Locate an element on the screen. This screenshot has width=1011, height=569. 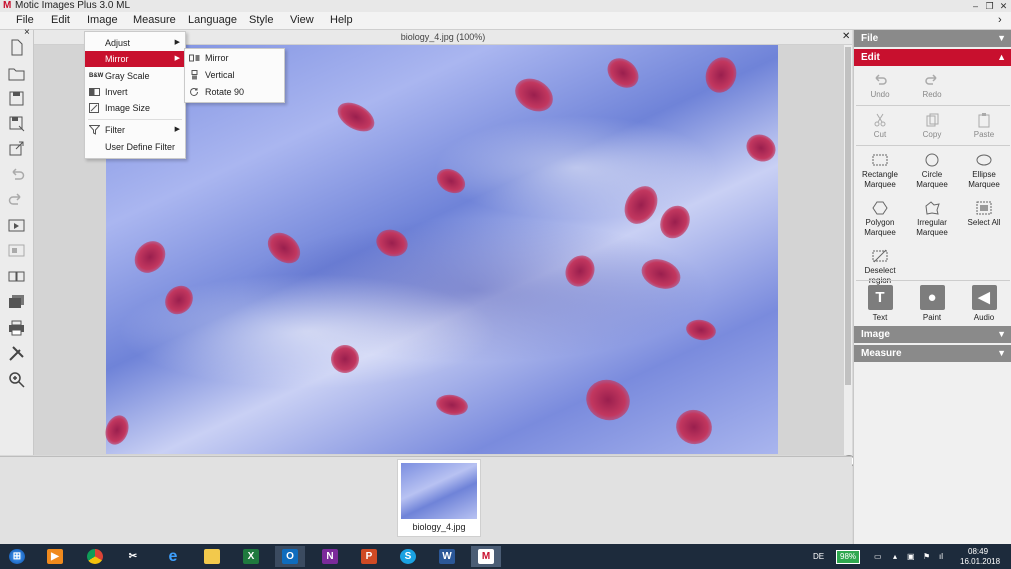
audio-tool: ◀ Audio is located at coordinates (984, 304).